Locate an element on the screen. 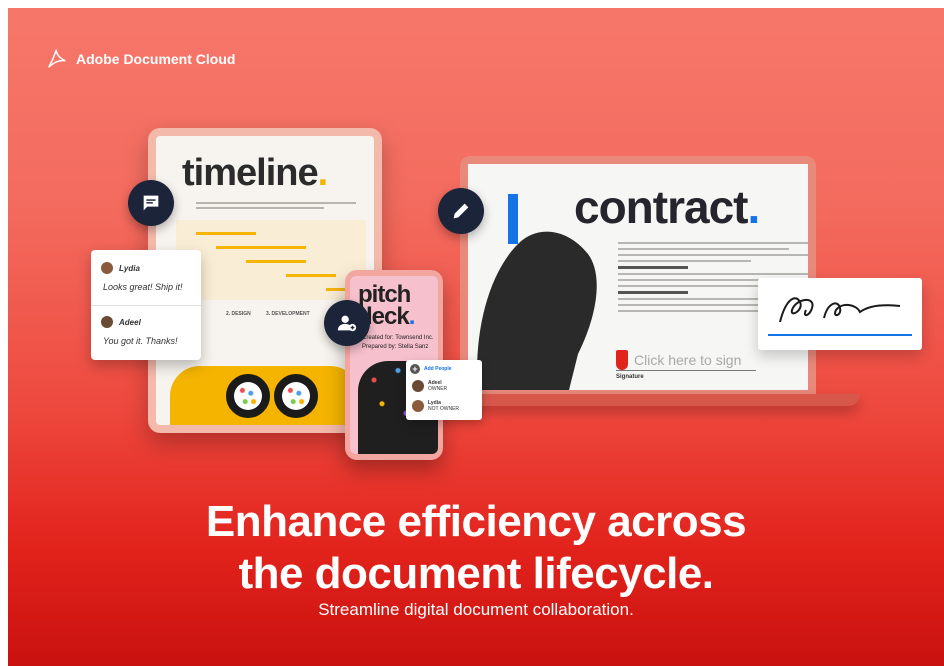 The image size is (944, 666). add-people-popup: + Add People Adeel OWNER Lydia NOT OWNER is located at coordinates (444, 390).